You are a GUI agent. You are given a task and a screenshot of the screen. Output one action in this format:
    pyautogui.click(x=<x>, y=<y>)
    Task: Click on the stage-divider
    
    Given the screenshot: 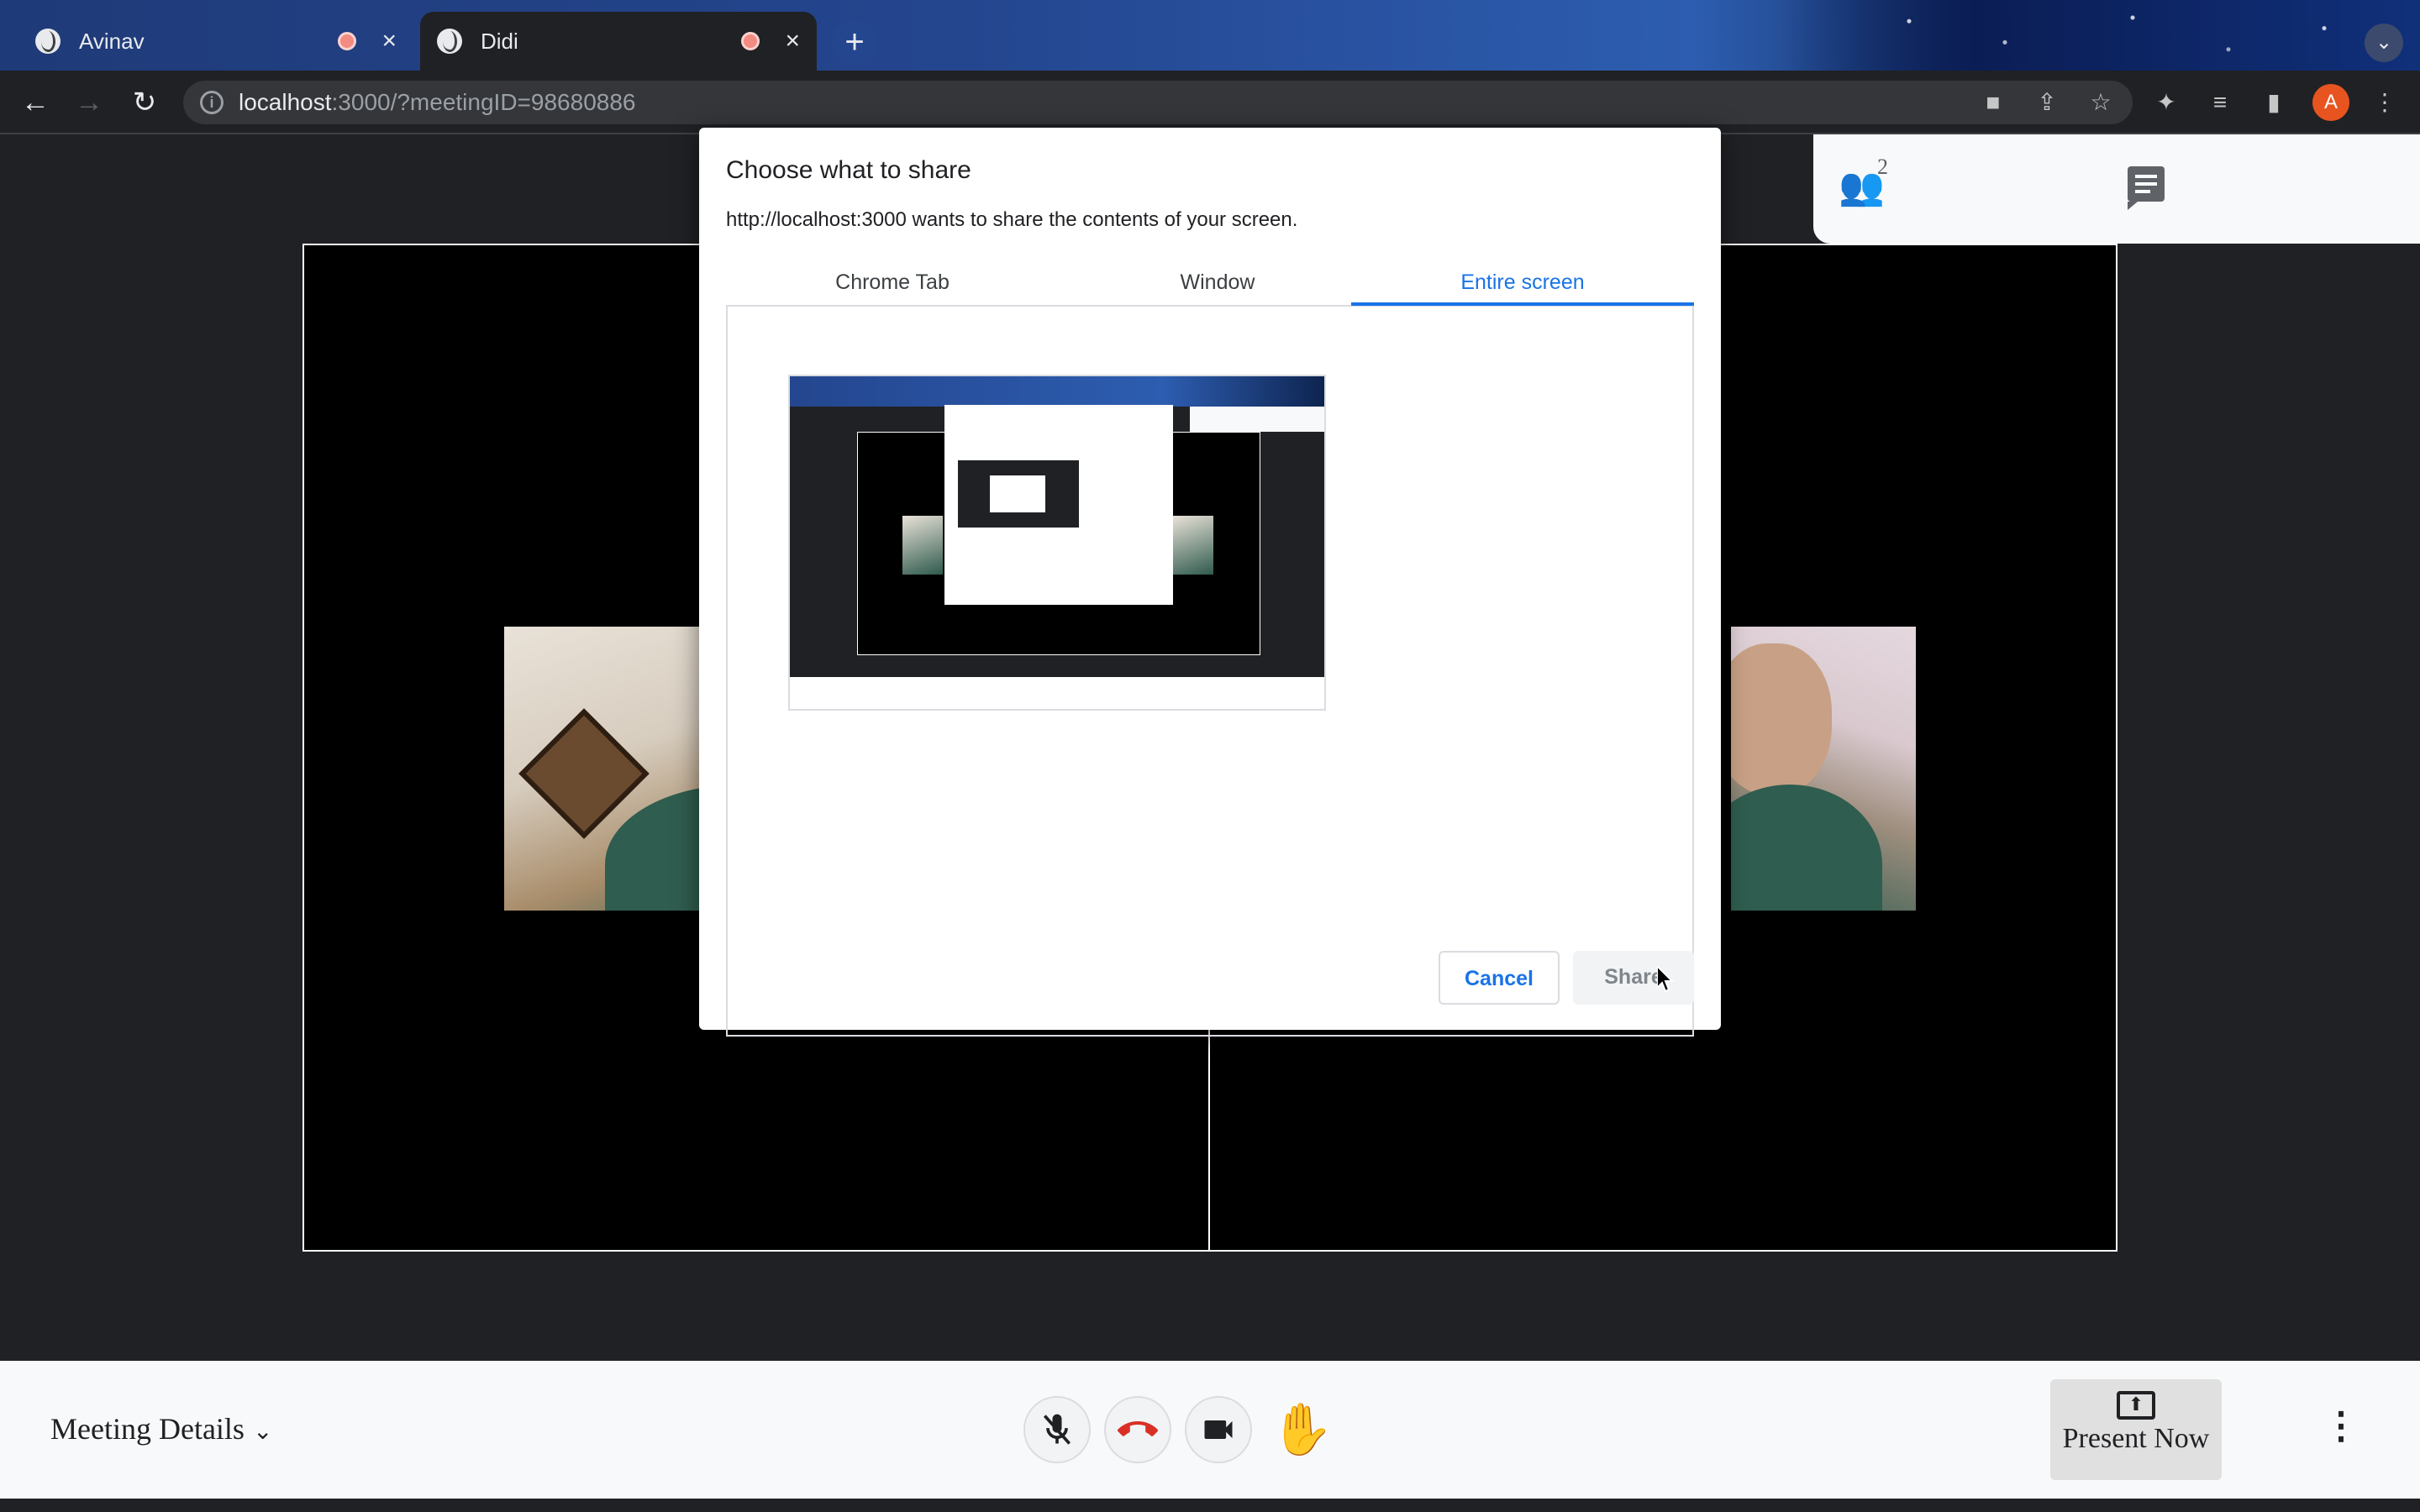 What is the action you would take?
    pyautogui.click(x=1209, y=1137)
    